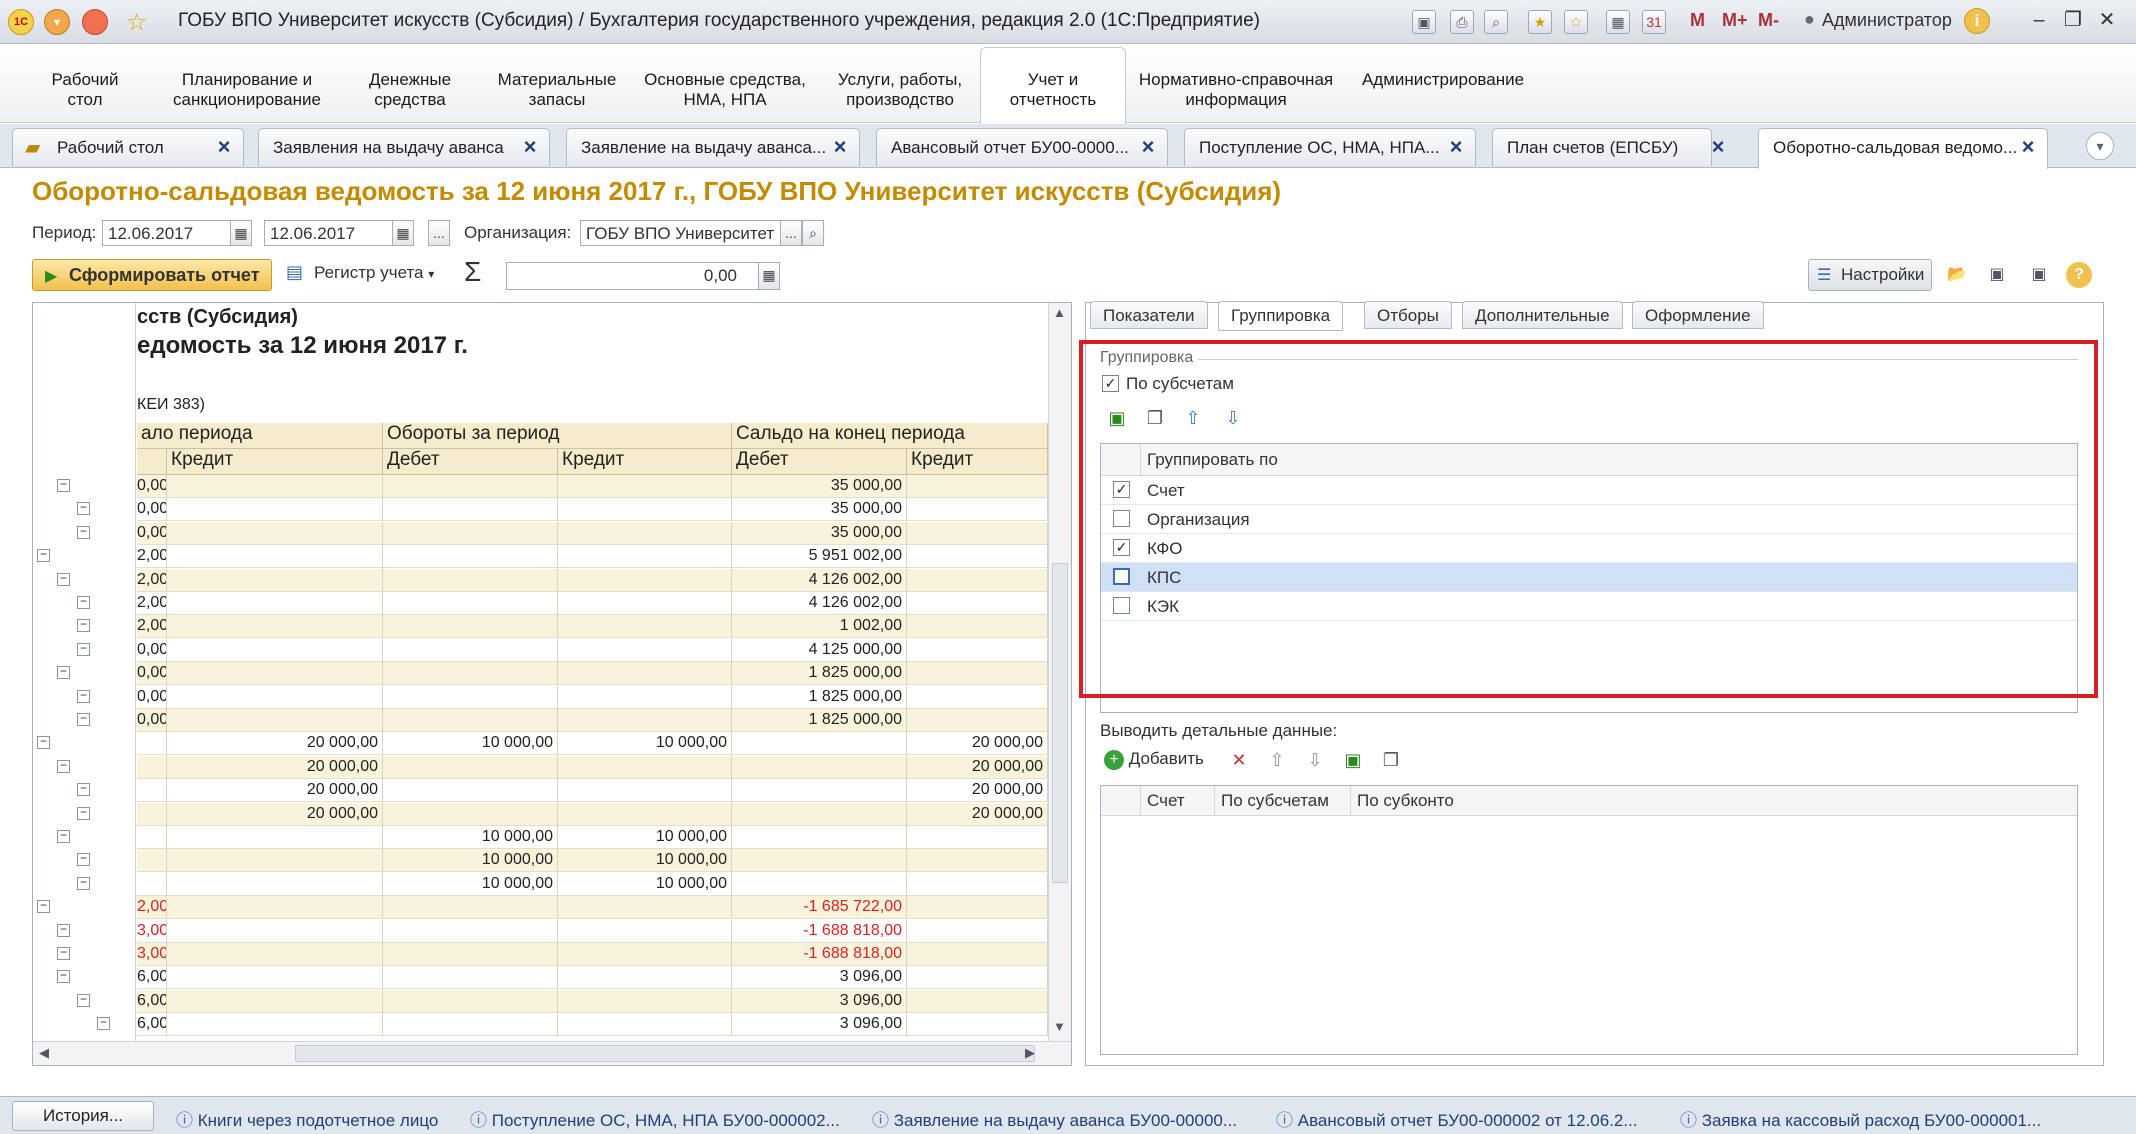 The width and height of the screenshot is (2136, 1134). What do you see at coordinates (85, 90) in the screenshot?
I see `section-desktop: Рабочий стол` at bounding box center [85, 90].